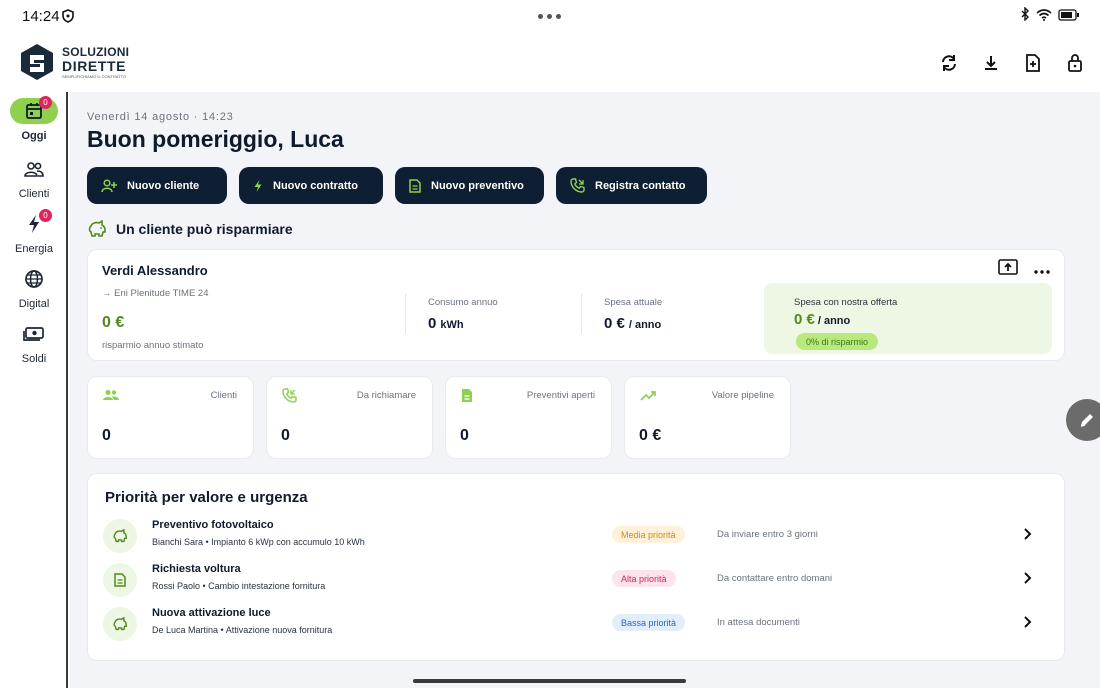  I want to click on sidebar-item-label: Soldi, so click(34, 359).